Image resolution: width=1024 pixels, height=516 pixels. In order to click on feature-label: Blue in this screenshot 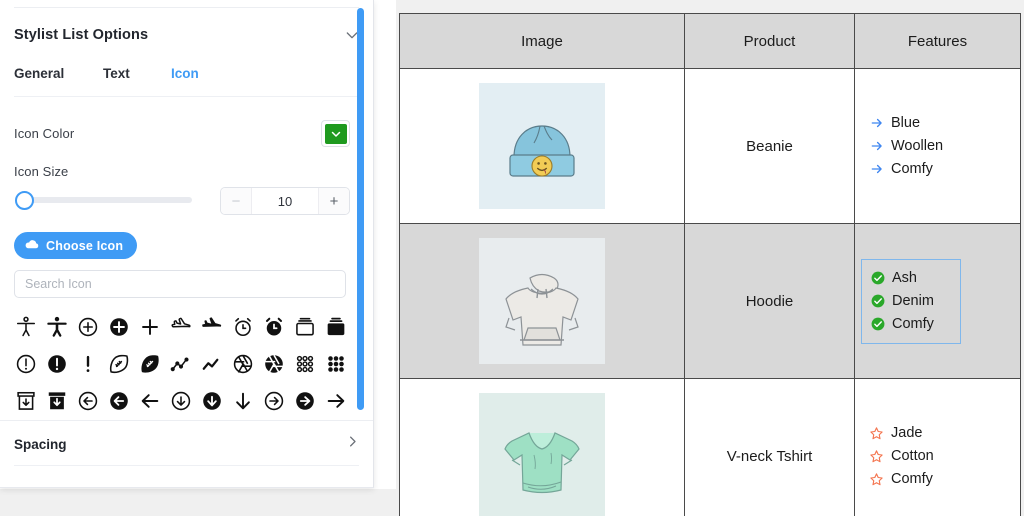, I will do `click(906, 123)`.